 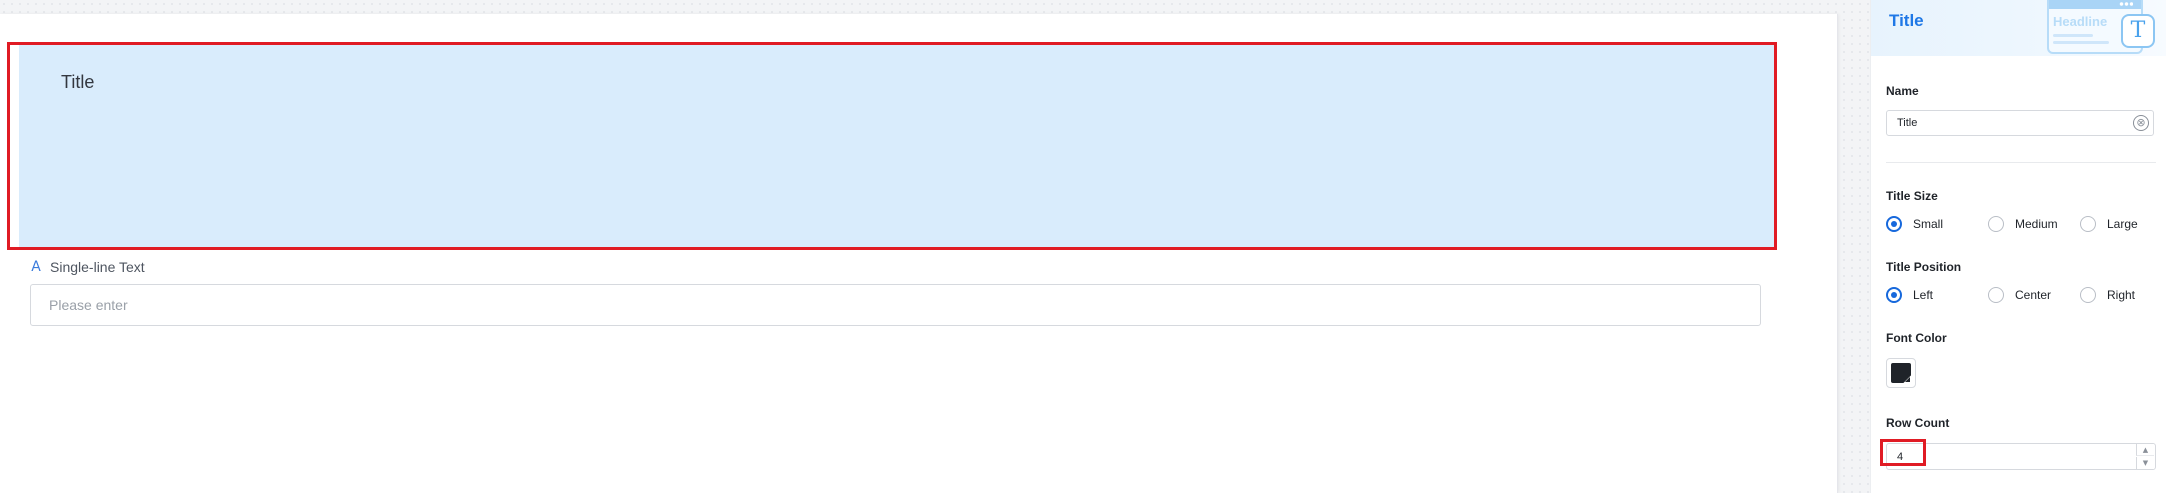 I want to click on single-line-field-label: Single-line Text, so click(x=97, y=267).